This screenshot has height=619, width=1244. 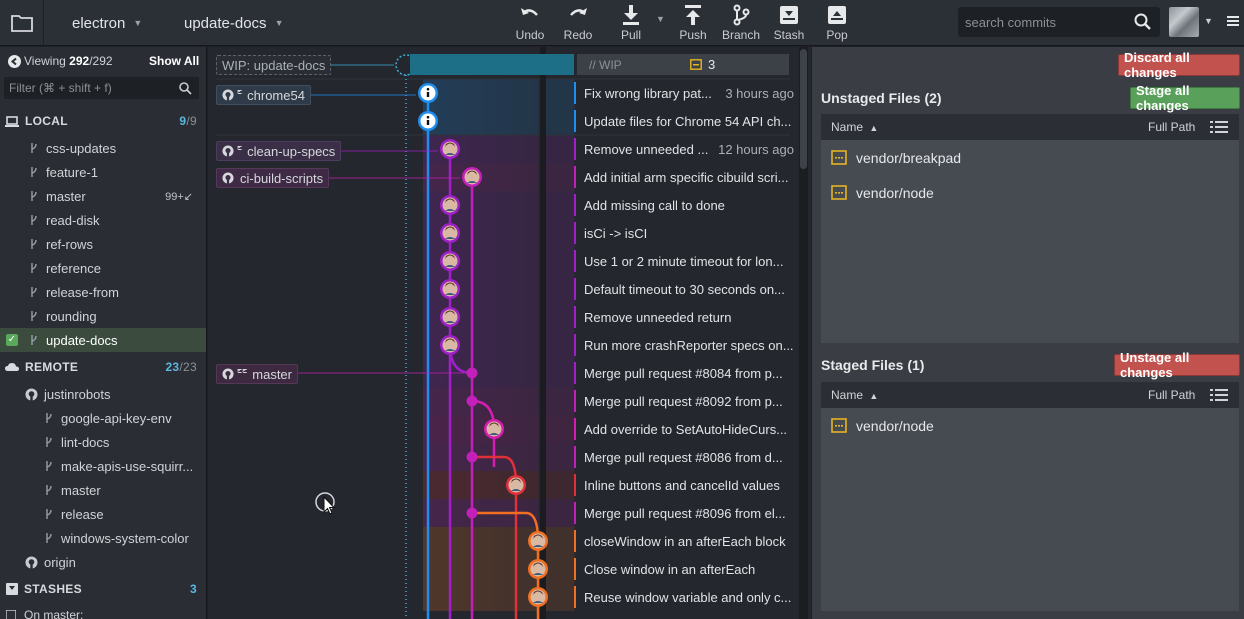 What do you see at coordinates (12, 589) in the screenshot?
I see `stash-icon` at bounding box center [12, 589].